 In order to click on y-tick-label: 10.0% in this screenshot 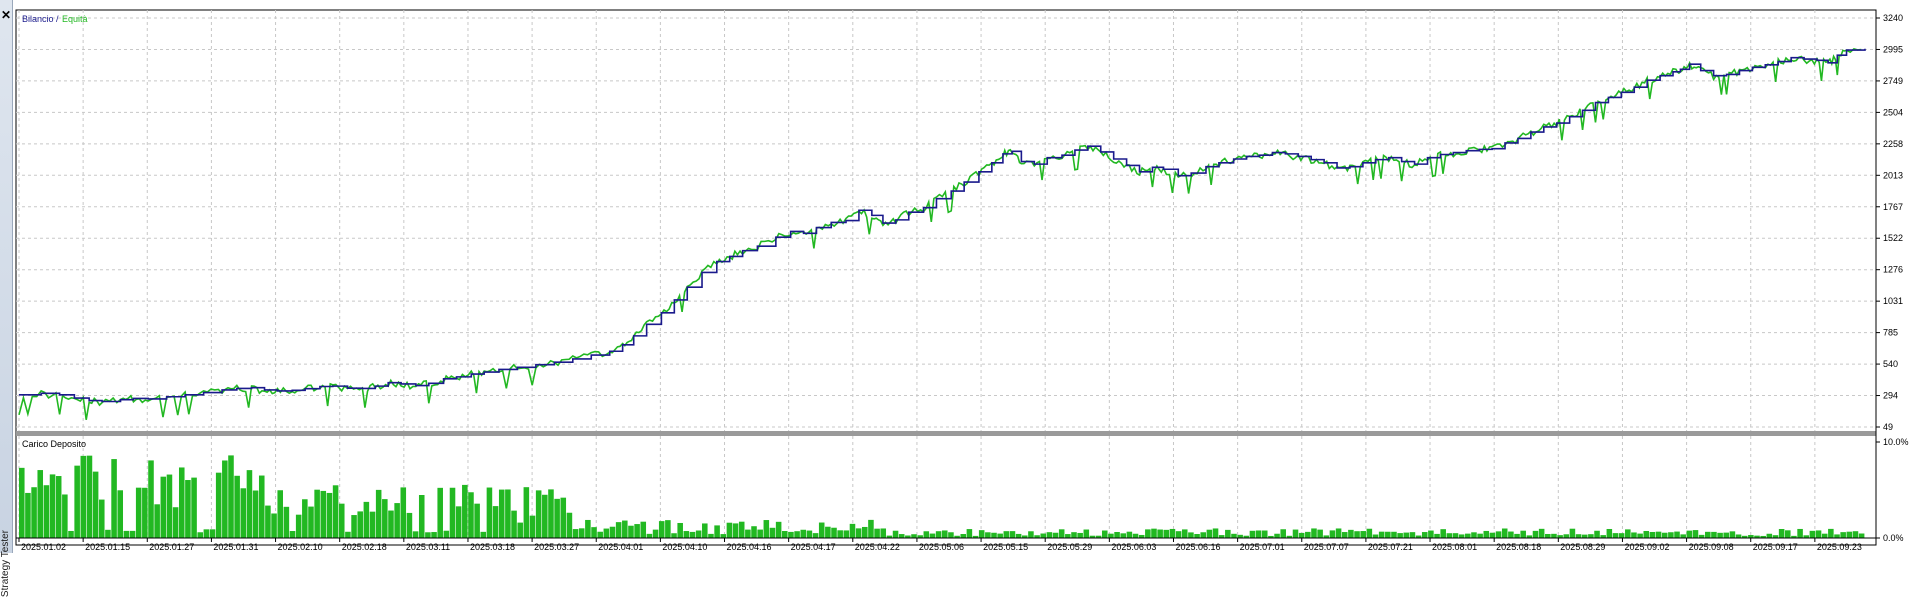, I will do `click(1896, 442)`.